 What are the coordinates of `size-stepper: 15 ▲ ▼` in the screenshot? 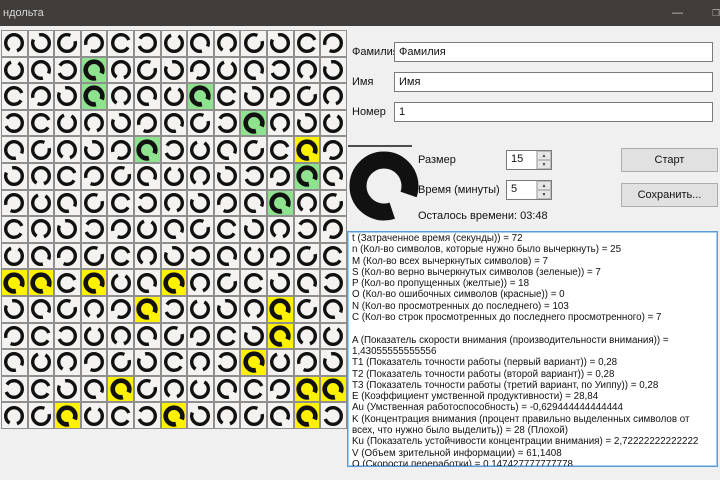 It's located at (529, 160).